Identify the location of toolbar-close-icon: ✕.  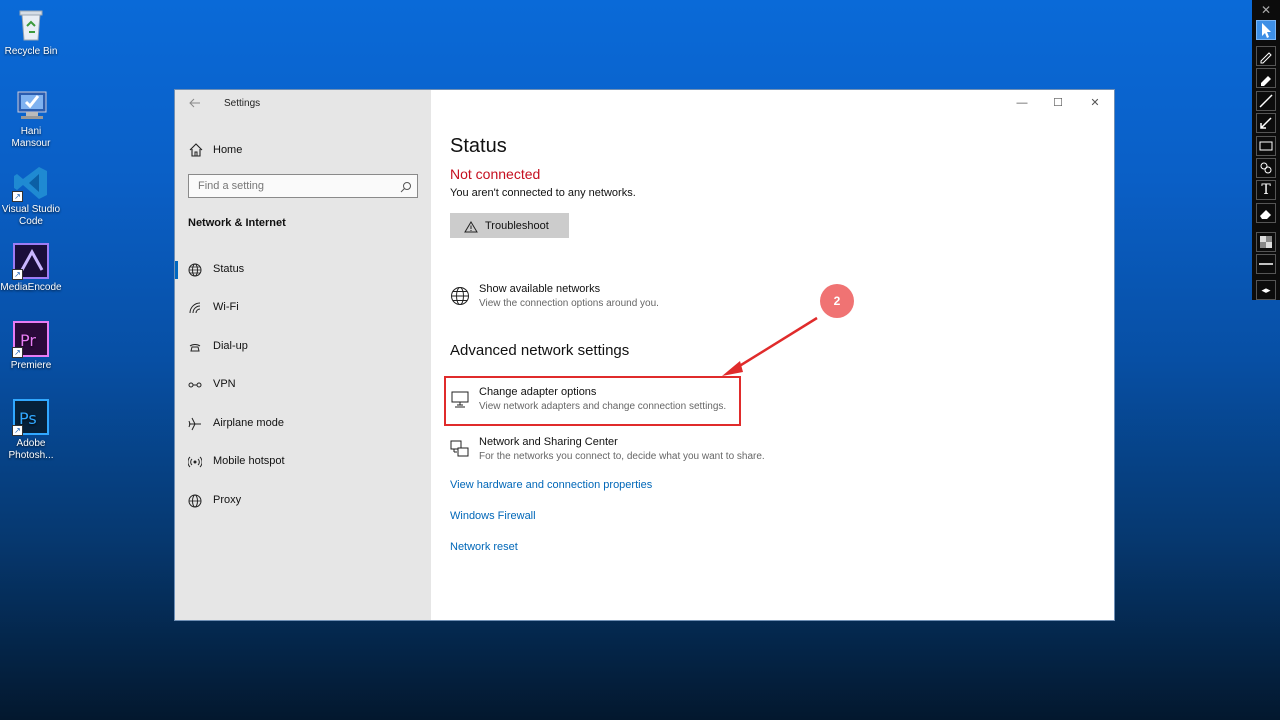
(1266, 10).